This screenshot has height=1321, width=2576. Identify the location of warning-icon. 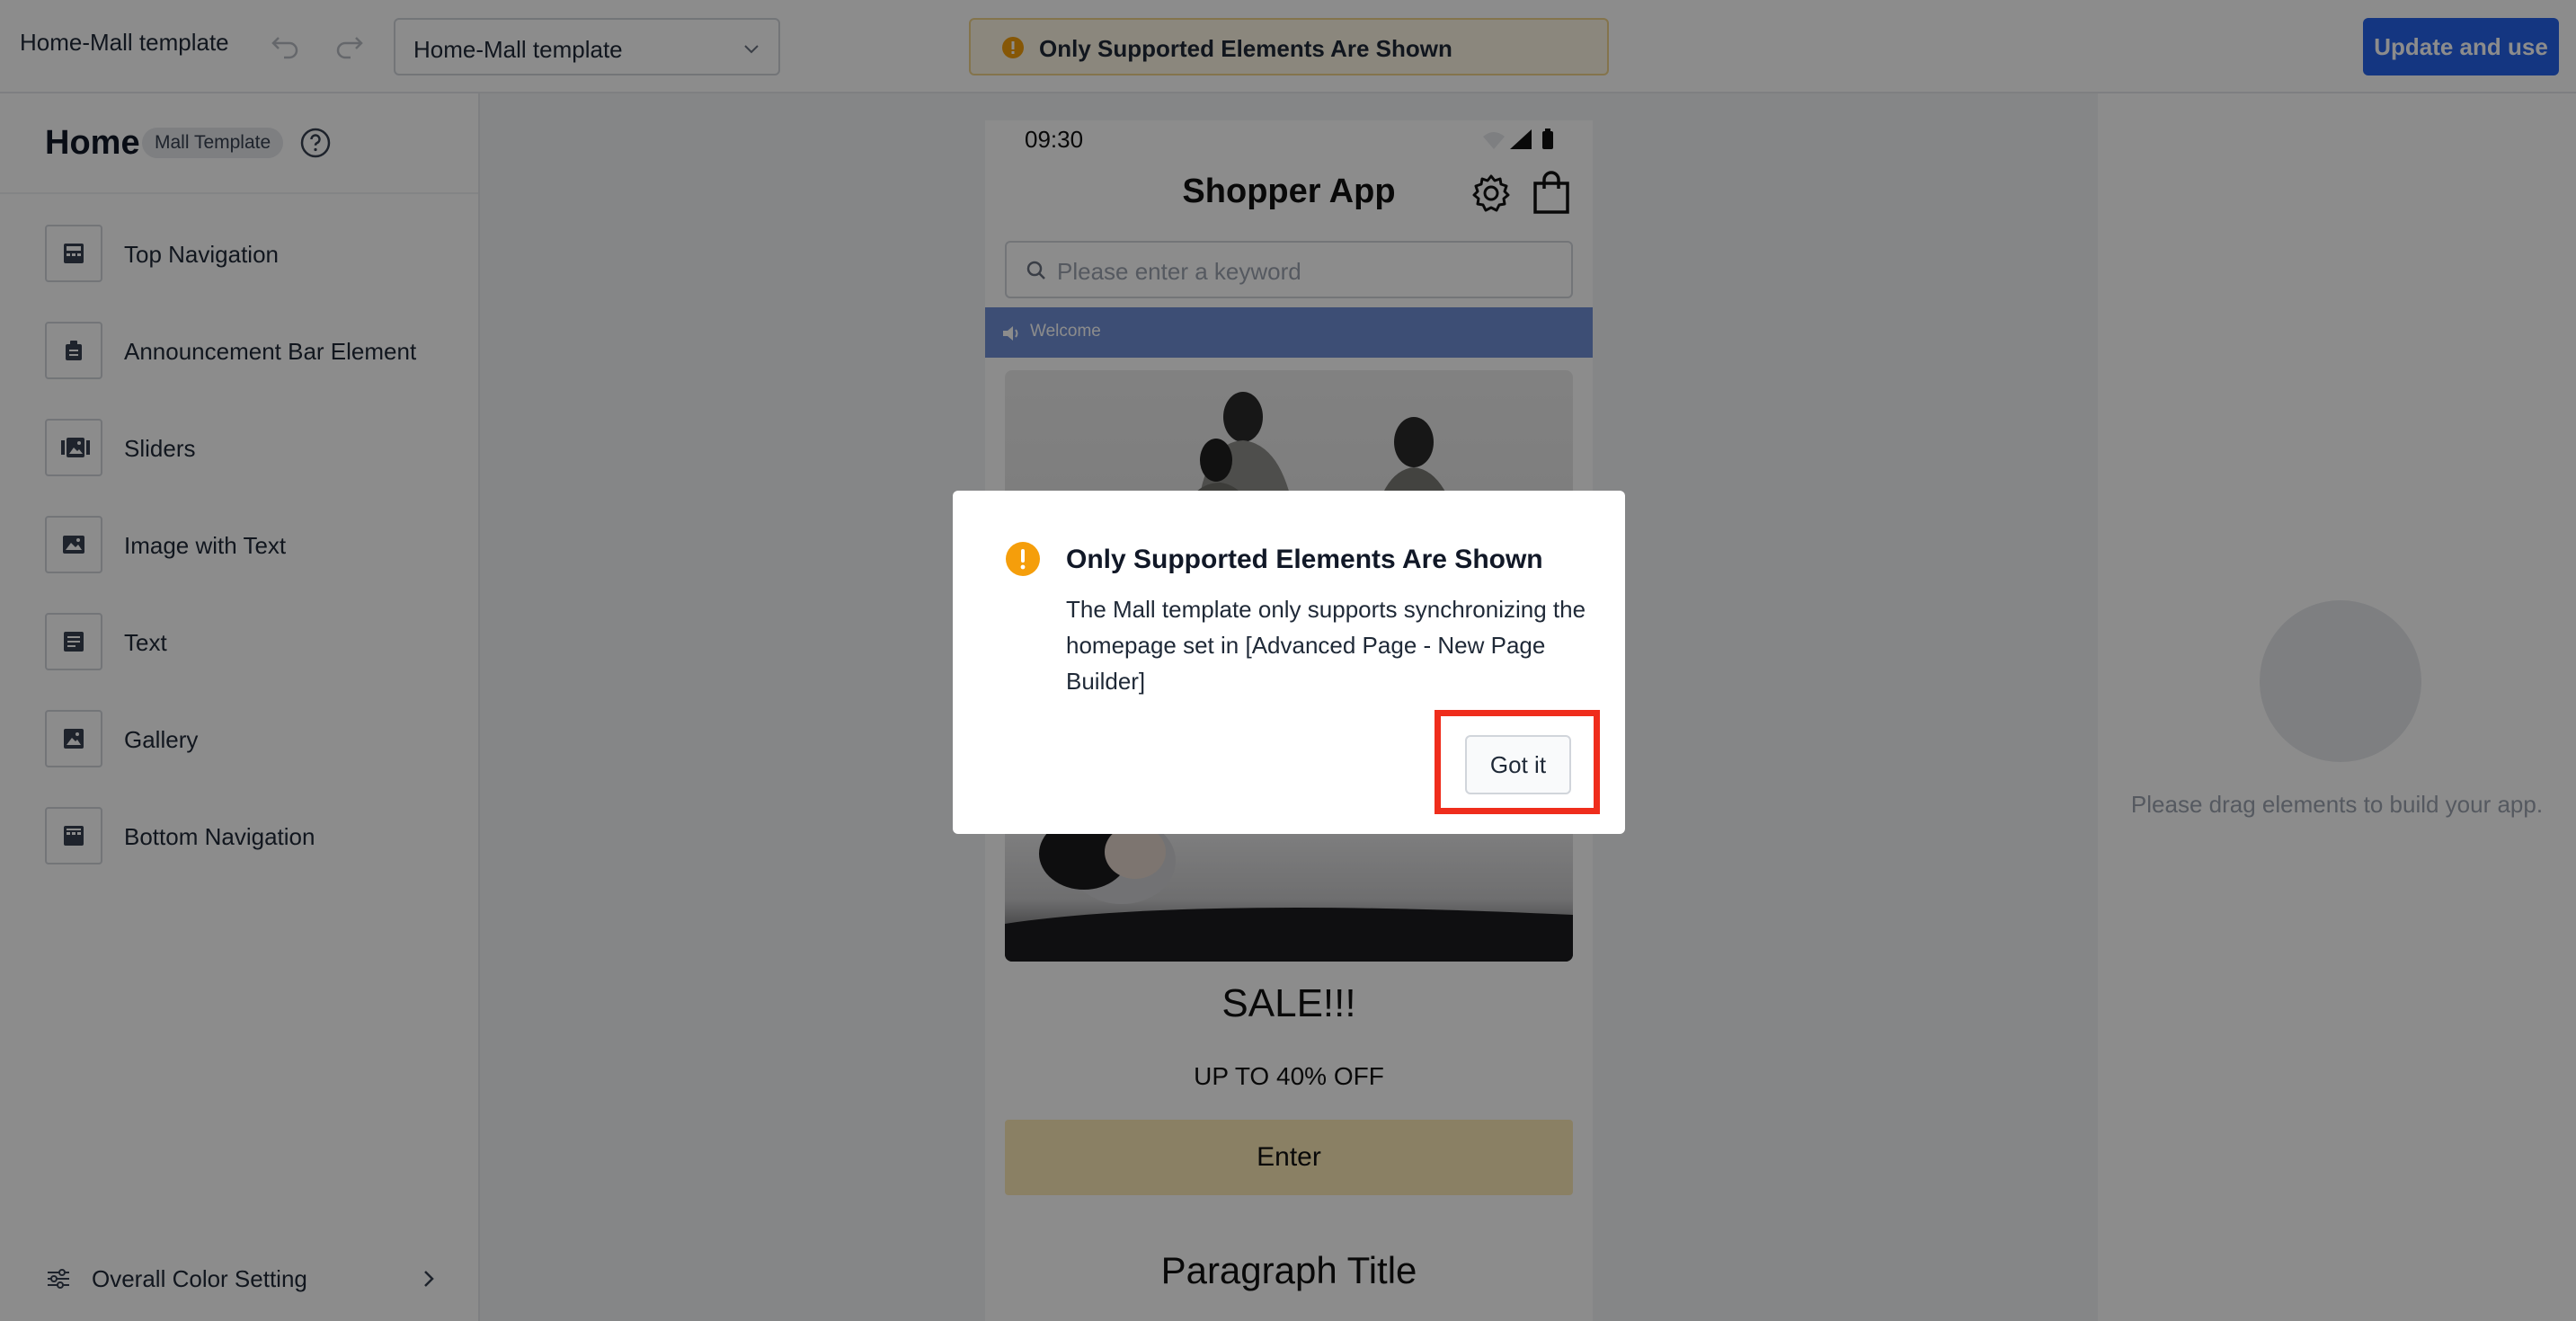
(1023, 559).